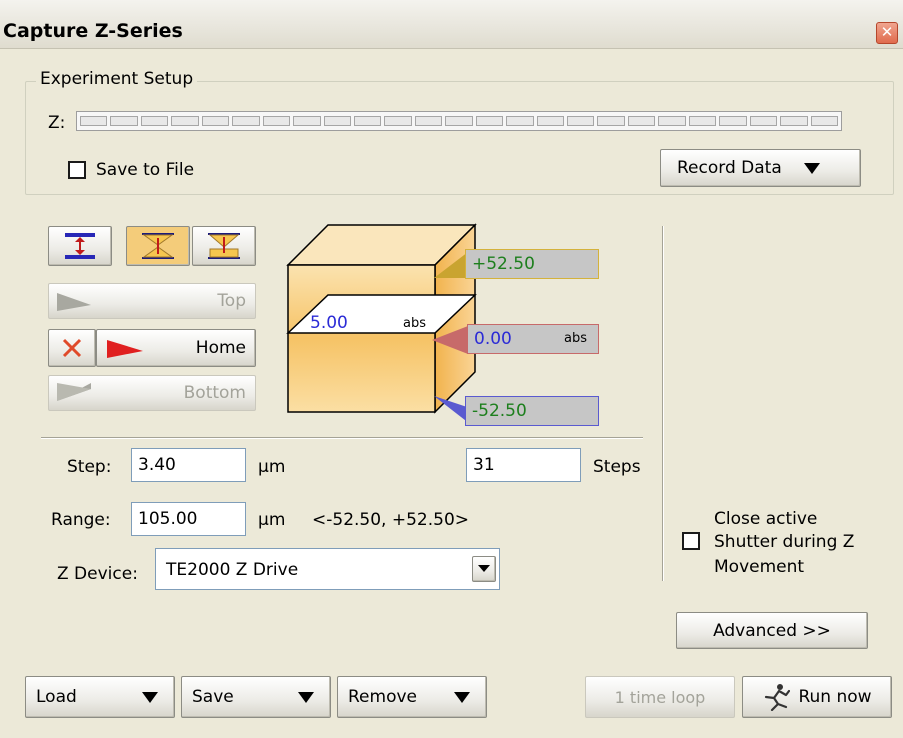  What do you see at coordinates (81, 520) in the screenshot?
I see `range-label: Range:` at bounding box center [81, 520].